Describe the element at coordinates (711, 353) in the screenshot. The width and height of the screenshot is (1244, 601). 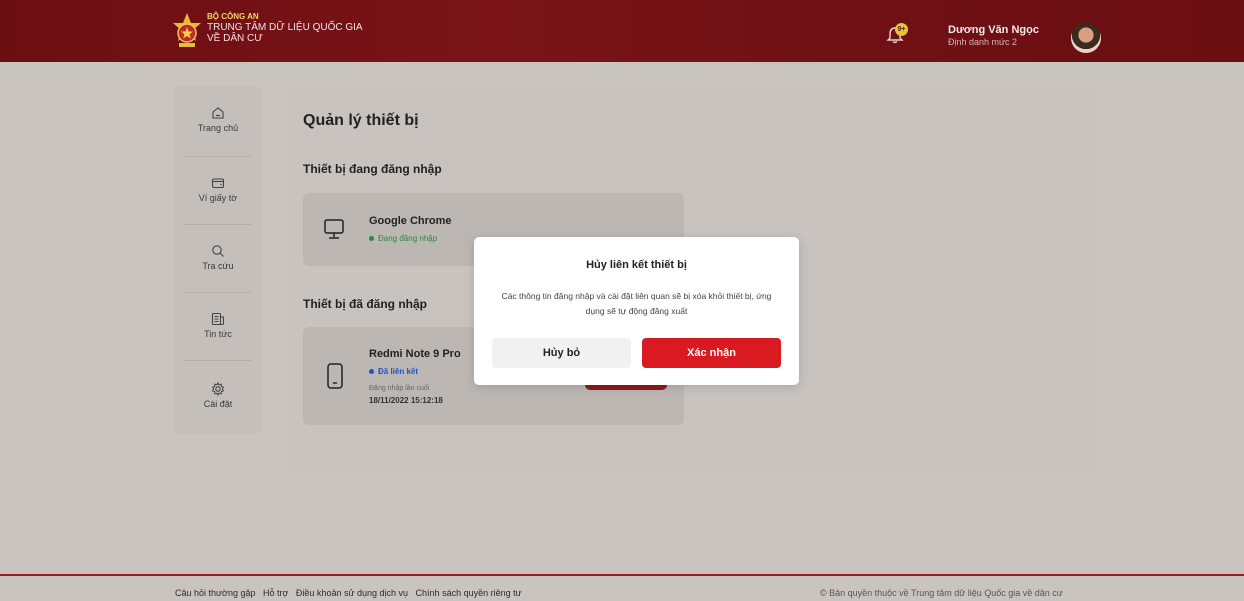
I see `confirm-button: Xác nhận` at that location.